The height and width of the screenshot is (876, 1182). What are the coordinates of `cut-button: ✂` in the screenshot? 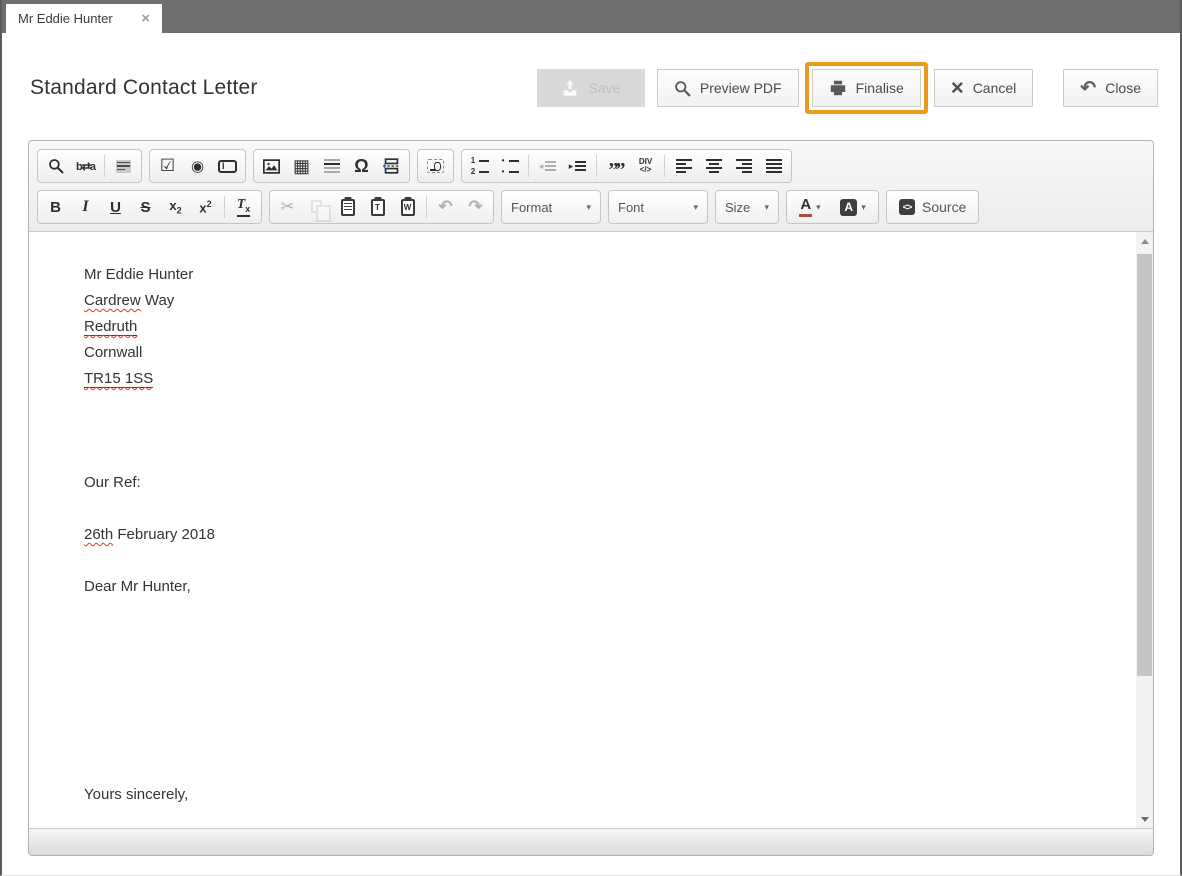 It's located at (287, 207).